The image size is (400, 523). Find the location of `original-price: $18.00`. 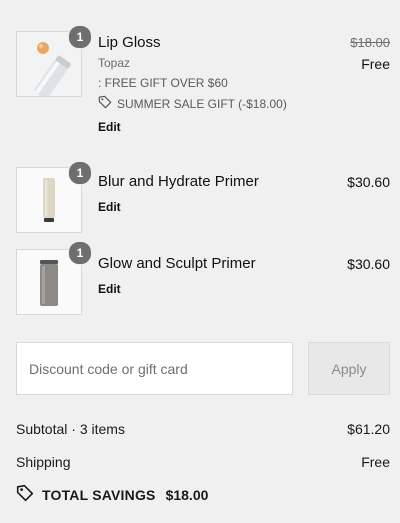

original-price: $18.00 is located at coordinates (370, 42).